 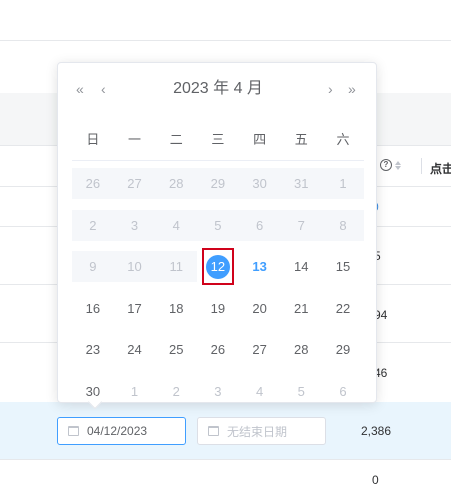 What do you see at coordinates (330, 89) in the screenshot?
I see `next-month-button: ›` at bounding box center [330, 89].